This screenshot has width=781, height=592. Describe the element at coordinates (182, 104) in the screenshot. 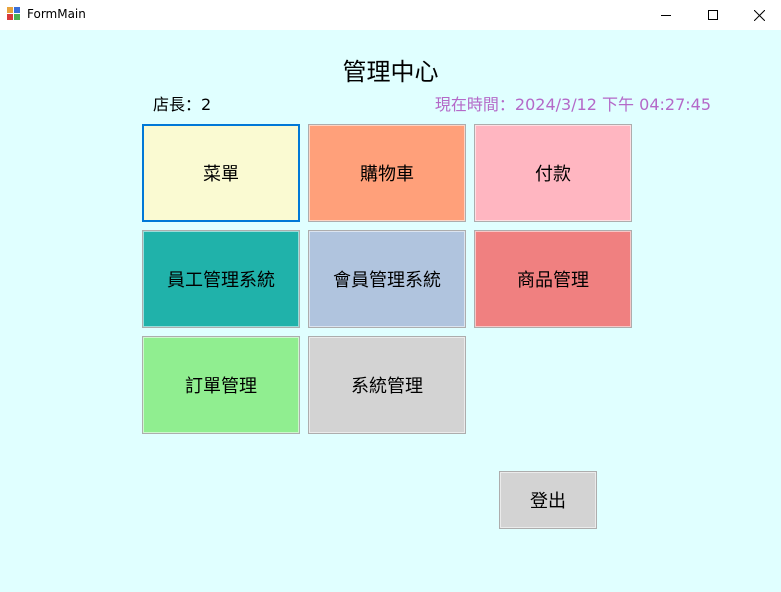

I see `manager-label: 店長：2` at that location.